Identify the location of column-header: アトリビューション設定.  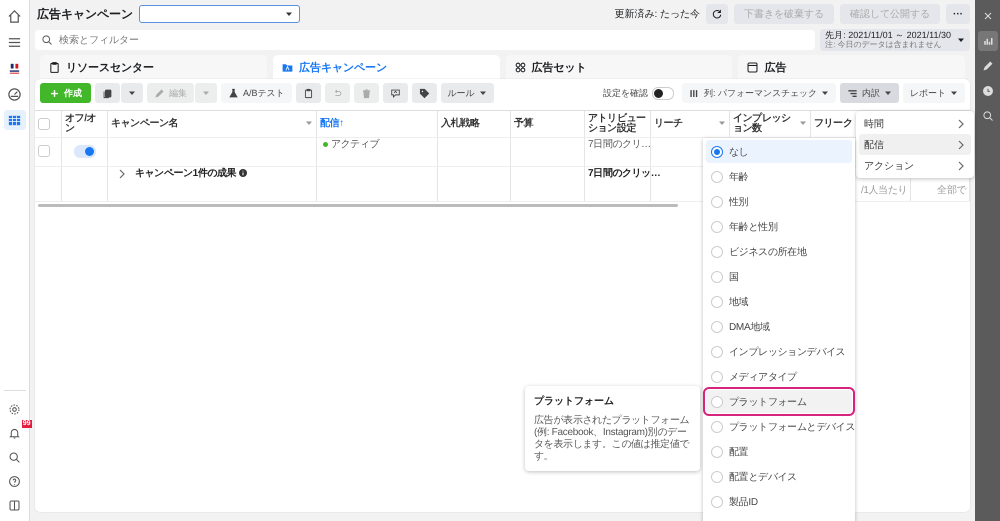
(617, 124).